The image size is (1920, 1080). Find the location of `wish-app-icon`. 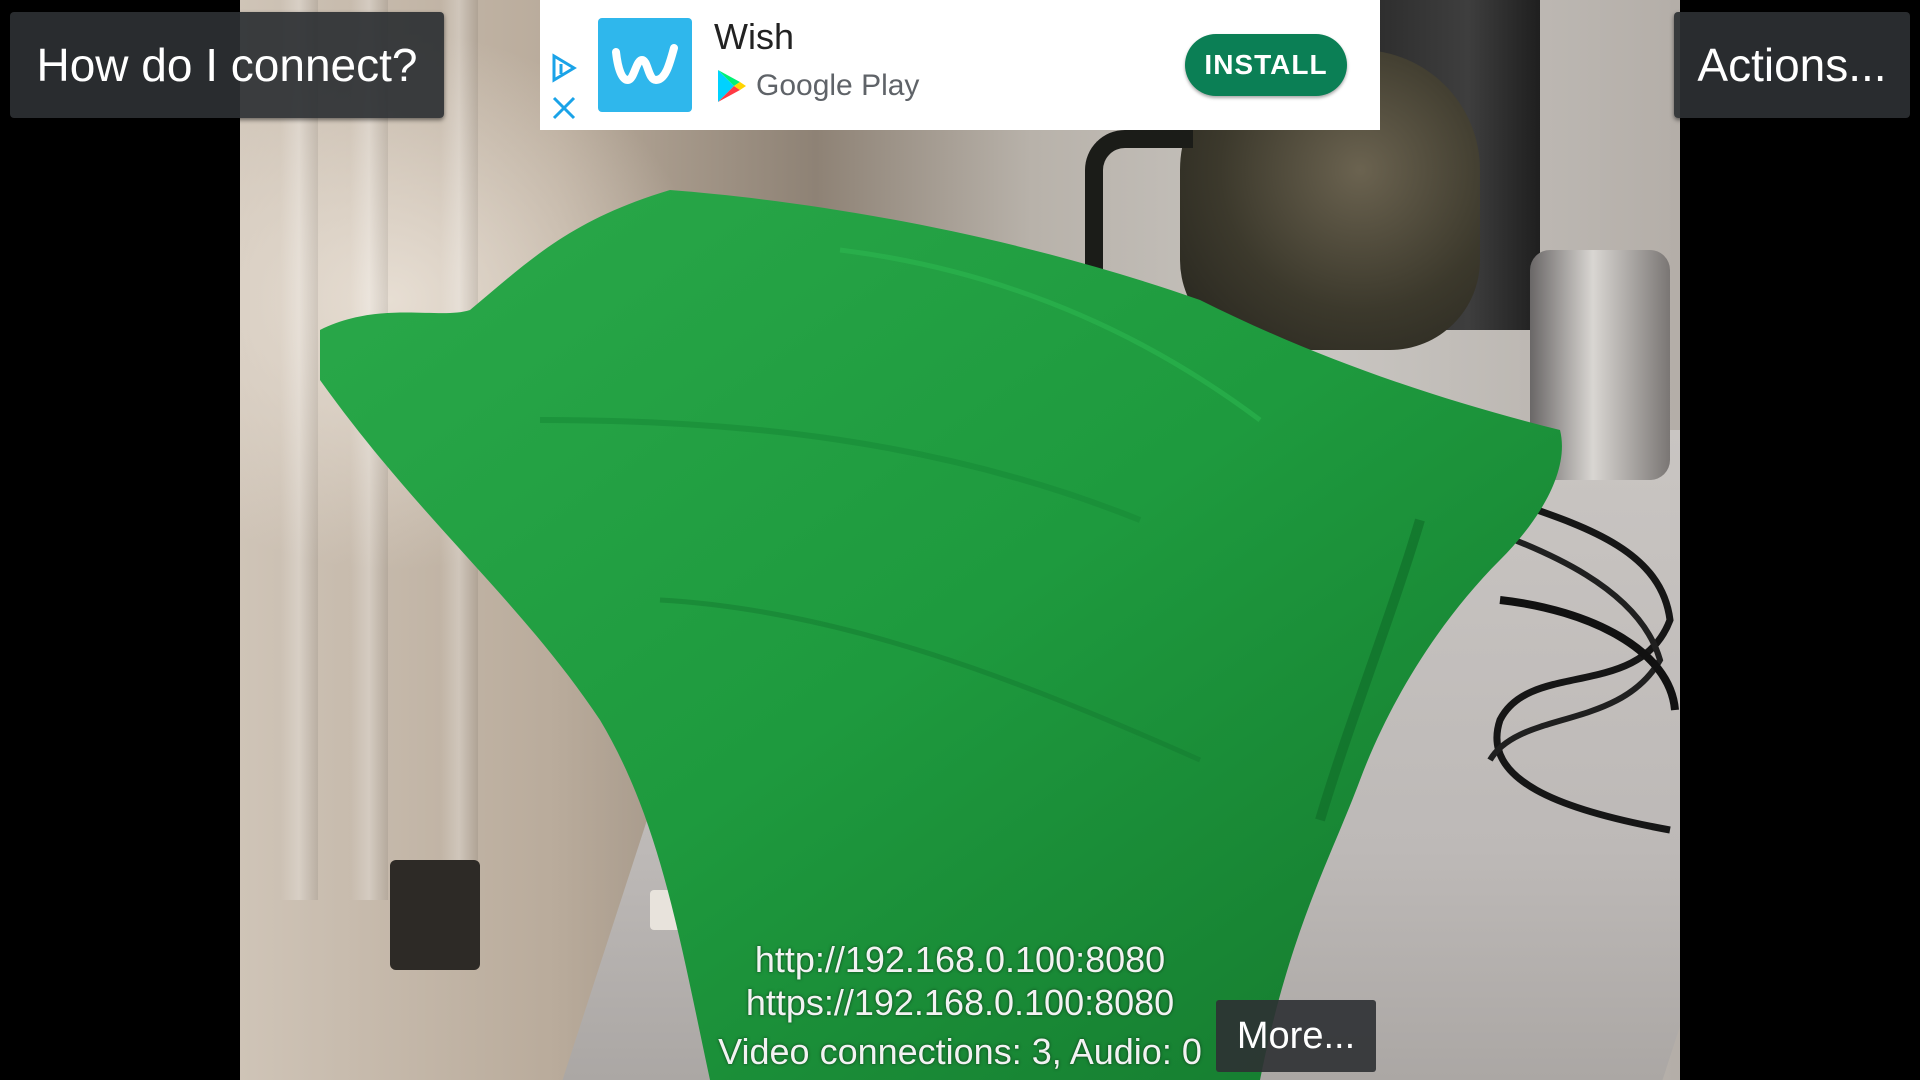

wish-app-icon is located at coordinates (645, 65).